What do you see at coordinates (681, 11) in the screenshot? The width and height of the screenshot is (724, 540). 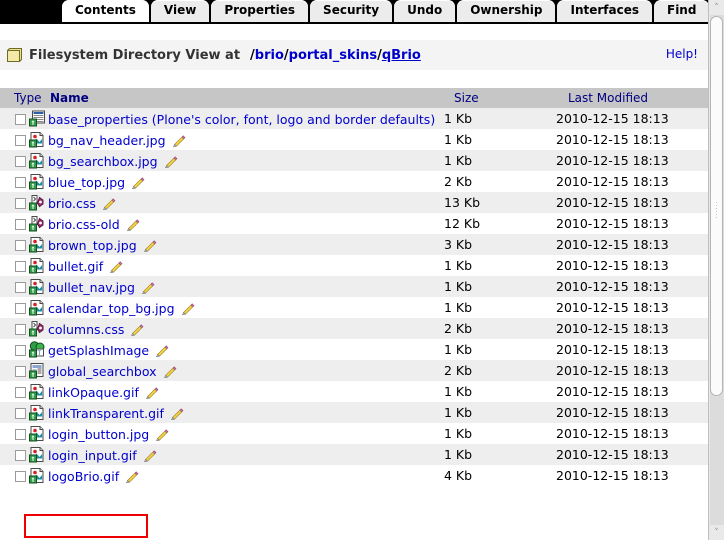 I see `tab-find: Find` at bounding box center [681, 11].